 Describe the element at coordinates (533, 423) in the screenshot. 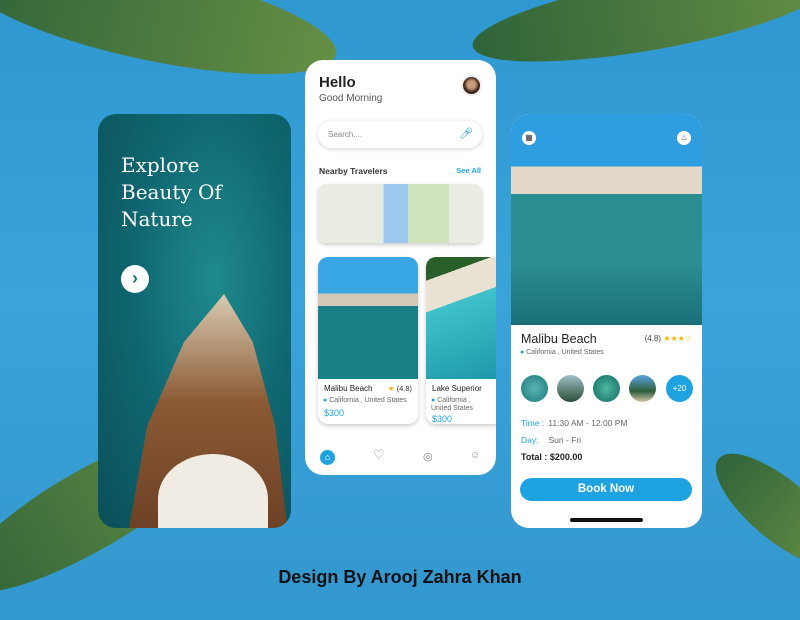

I see `time-label: Time :` at that location.